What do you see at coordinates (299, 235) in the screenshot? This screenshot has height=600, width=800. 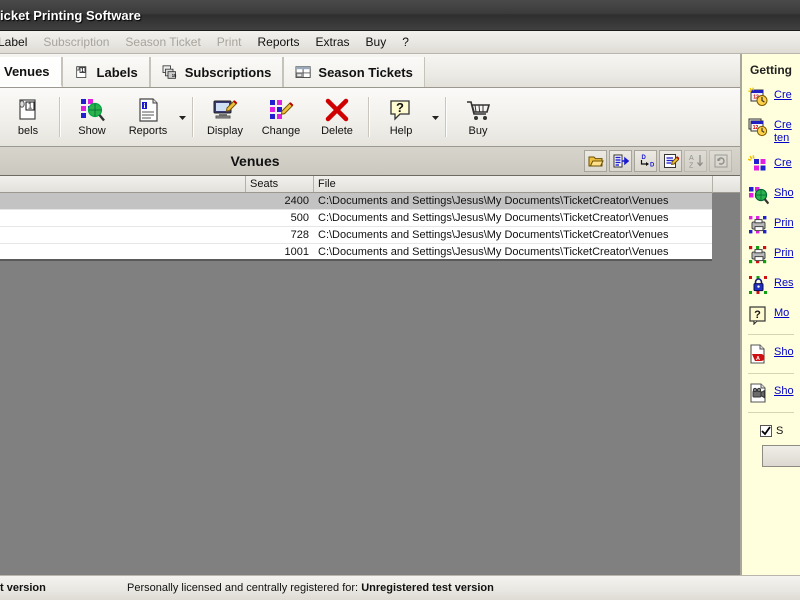 I see `cell-seats: 728` at bounding box center [299, 235].